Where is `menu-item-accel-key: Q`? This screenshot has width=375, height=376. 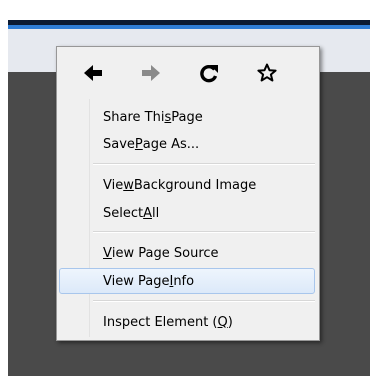
menu-item-accel-key: Q is located at coordinates (222, 322).